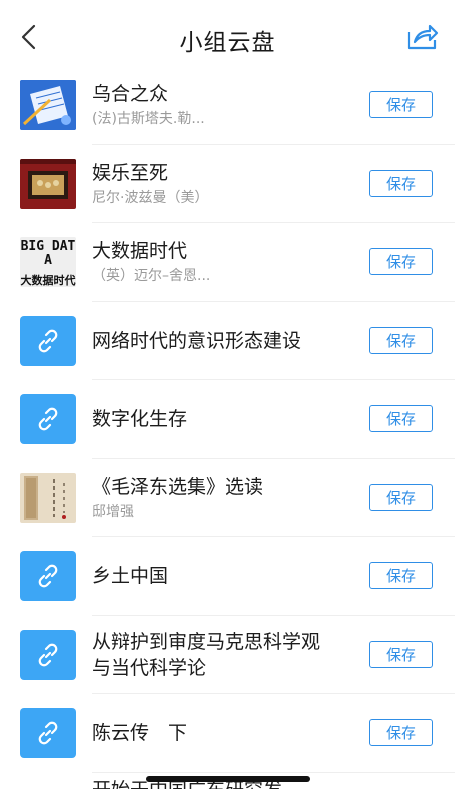  I want to click on list-item: 娱乐至死 尼尔·波兹曼（美） 保存, so click(227, 184).